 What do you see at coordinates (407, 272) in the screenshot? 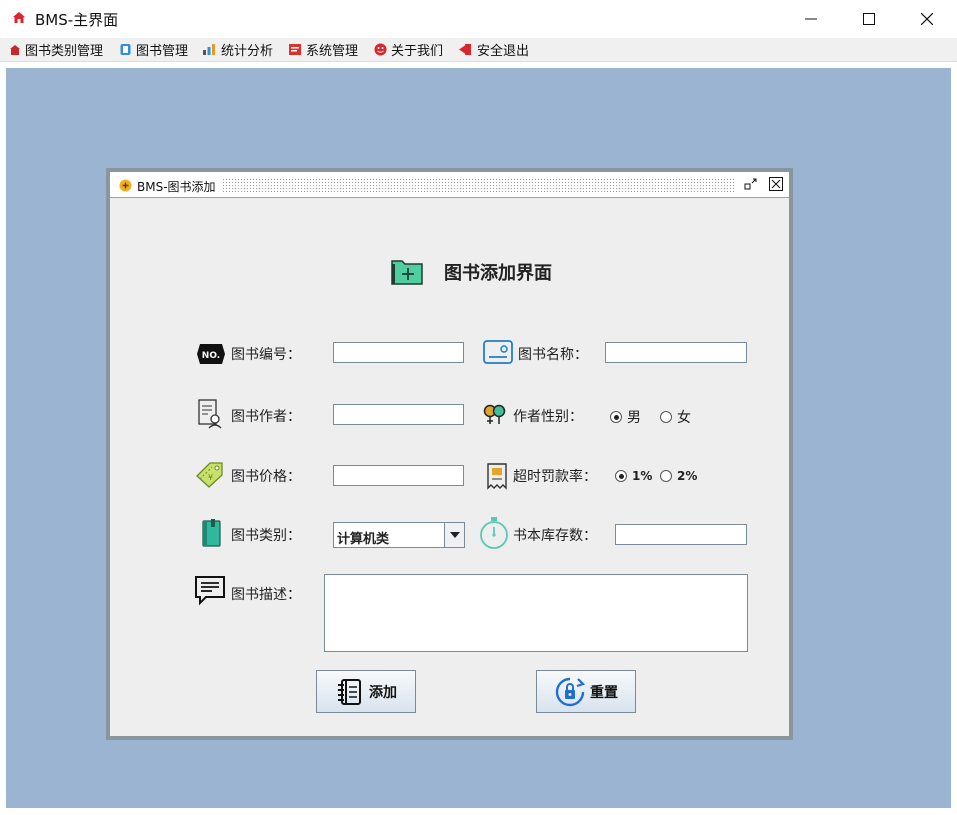
I see `folder-add-icon` at bounding box center [407, 272].